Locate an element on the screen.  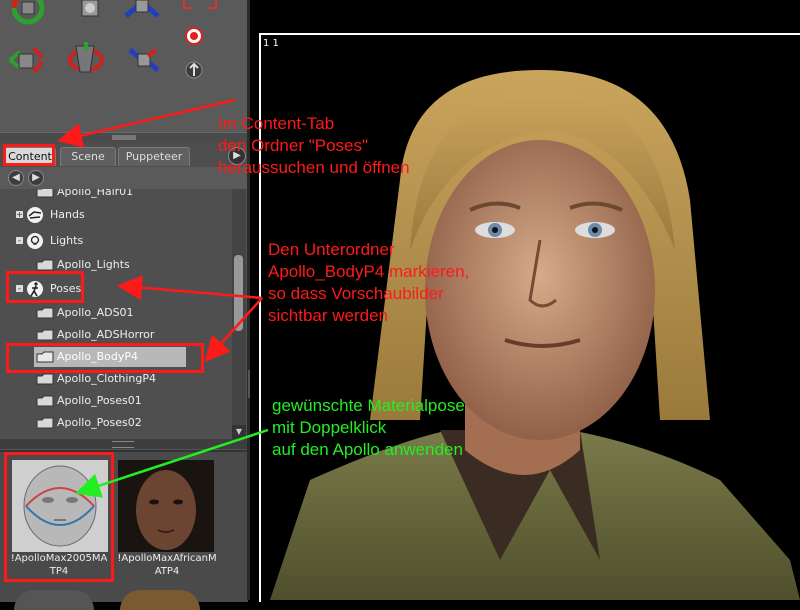
arrow-to-thumbnail is located at coordinates (172, 463).